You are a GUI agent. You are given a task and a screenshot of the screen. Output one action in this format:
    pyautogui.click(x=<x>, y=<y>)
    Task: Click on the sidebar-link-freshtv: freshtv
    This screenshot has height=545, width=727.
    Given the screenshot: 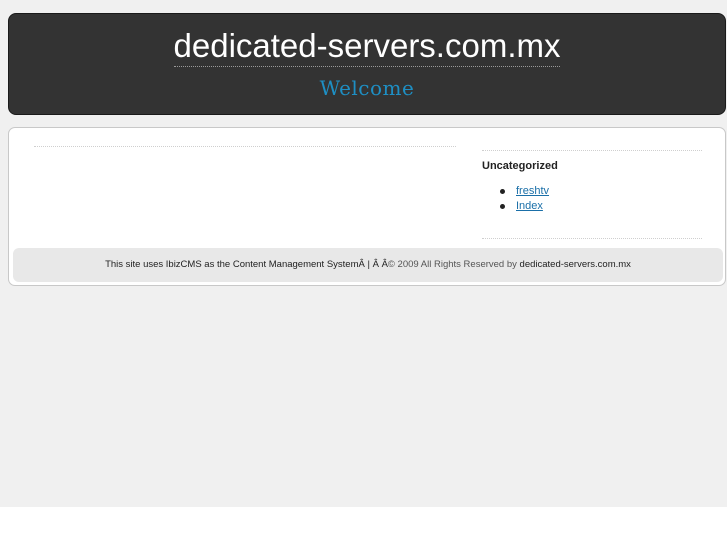 What is the action you would take?
    pyautogui.click(x=532, y=191)
    